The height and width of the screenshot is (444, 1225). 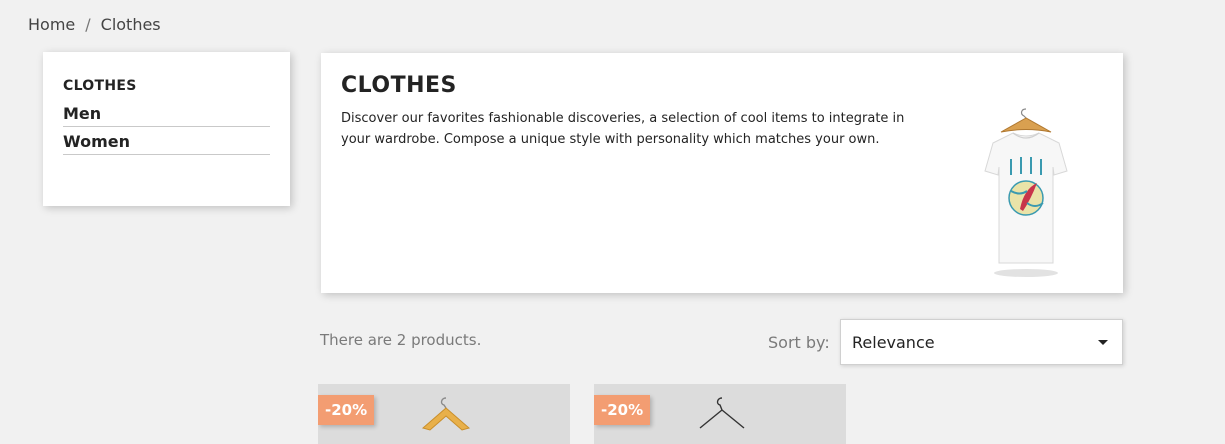 I want to click on sort-selected-value: Relevance, so click(x=893, y=342).